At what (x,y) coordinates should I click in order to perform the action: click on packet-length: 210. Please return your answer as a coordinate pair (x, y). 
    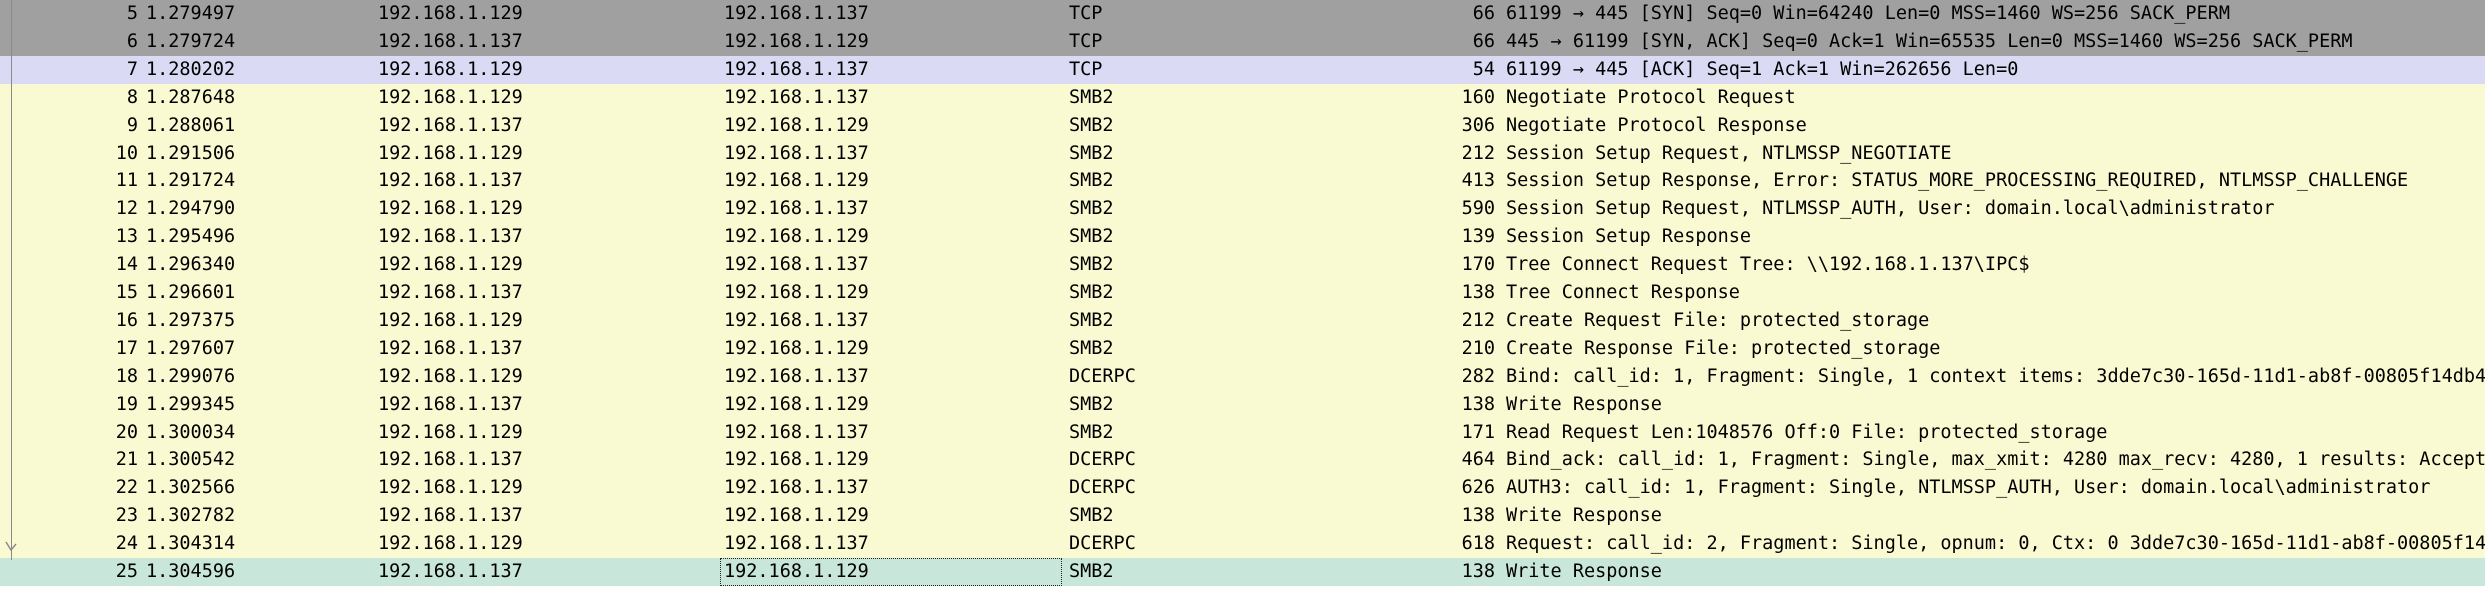
    Looking at the image, I should click on (1478, 348).